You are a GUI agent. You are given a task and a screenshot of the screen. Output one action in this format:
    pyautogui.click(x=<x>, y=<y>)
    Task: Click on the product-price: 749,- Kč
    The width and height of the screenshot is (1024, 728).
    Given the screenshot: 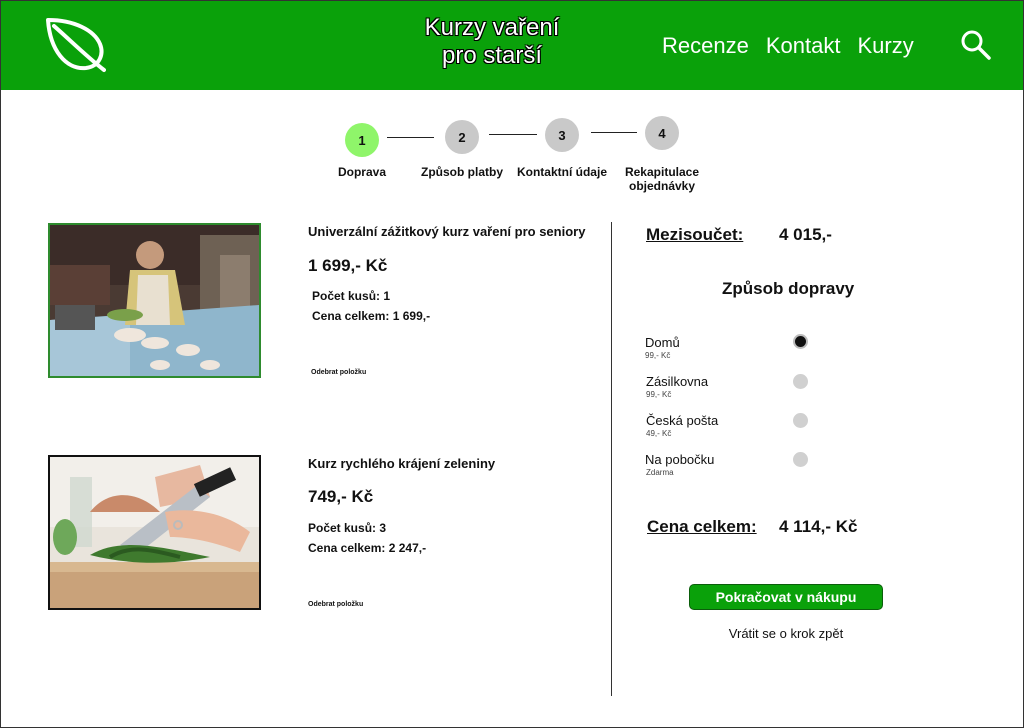 What is the action you would take?
    pyautogui.click(x=341, y=496)
    